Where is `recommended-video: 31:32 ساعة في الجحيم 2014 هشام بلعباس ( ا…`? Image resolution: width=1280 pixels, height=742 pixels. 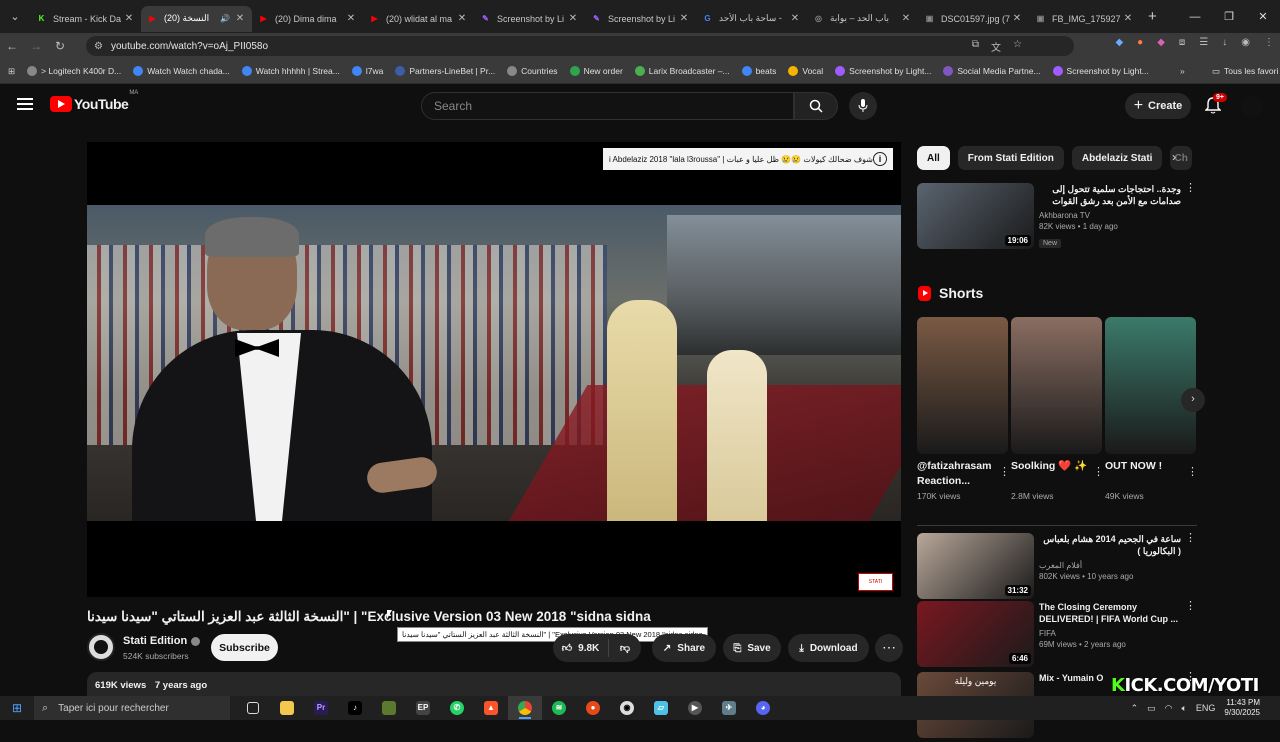
recommended-video: 31:32 ساعة في الجحيم 2014 هشام بلعباس ( ا… is located at coordinates (1057, 568).